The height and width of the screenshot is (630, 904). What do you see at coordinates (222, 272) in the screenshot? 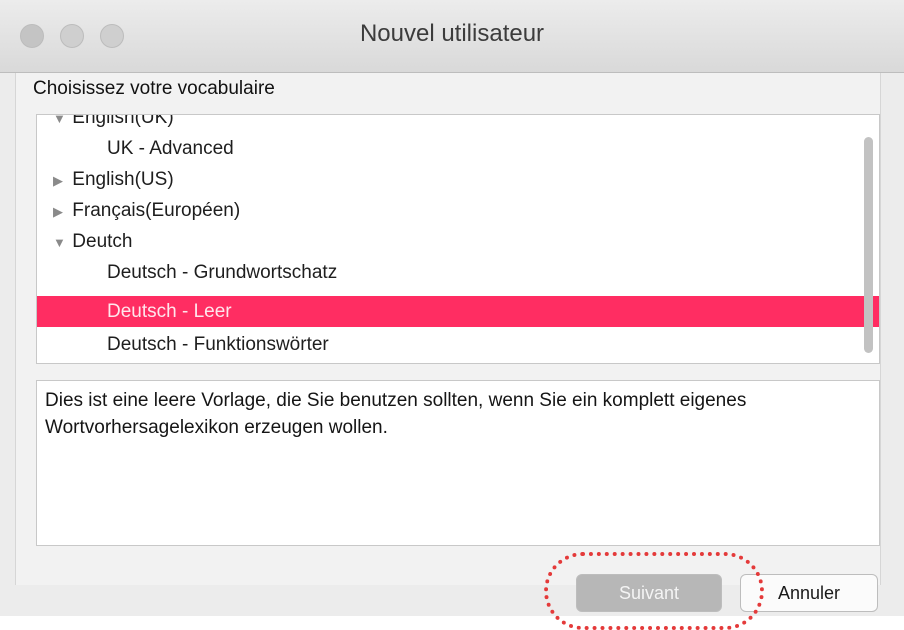
I see `list-item-label: Deutsch - Grundwortschatz` at bounding box center [222, 272].